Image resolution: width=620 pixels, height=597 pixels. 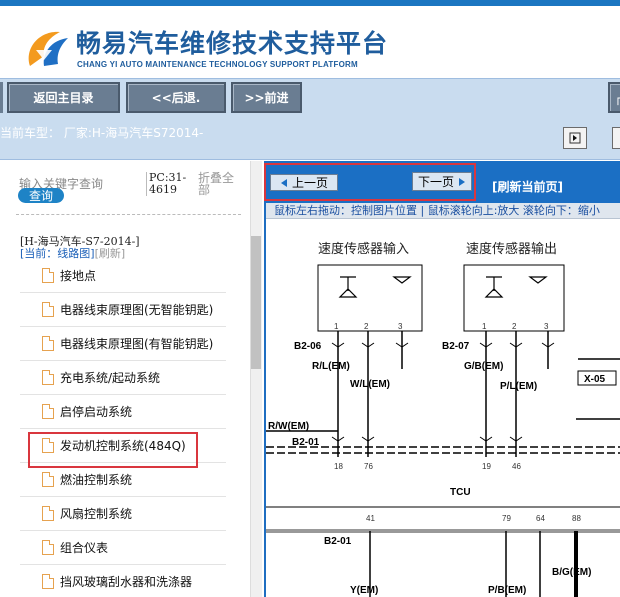 I want to click on back-button: <<后退., so click(x=176, y=97).